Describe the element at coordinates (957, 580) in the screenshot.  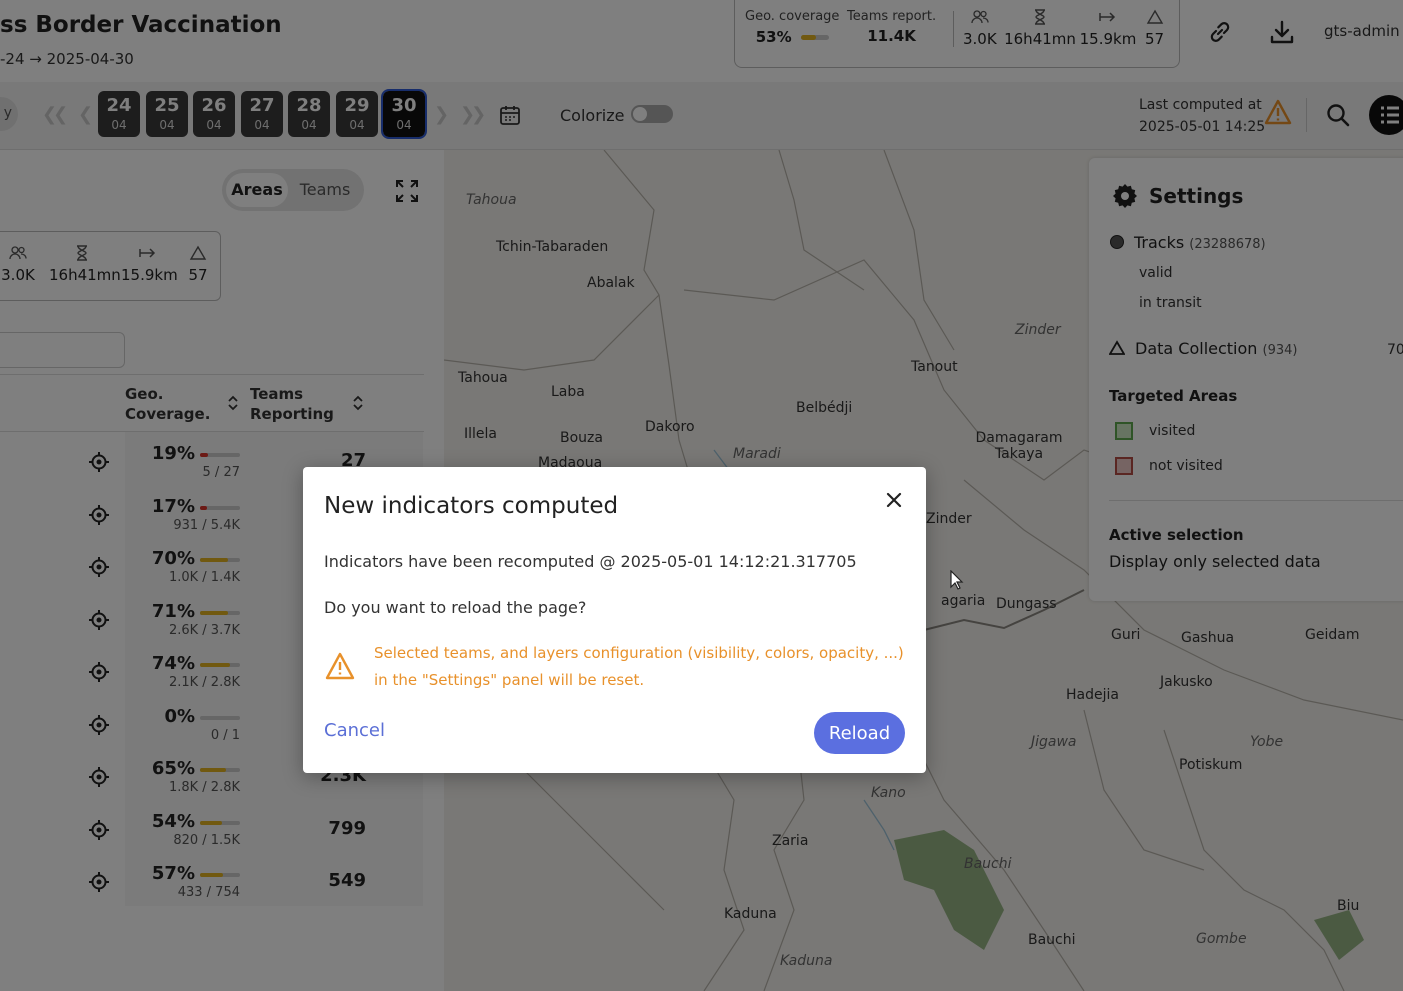
I see `mouse-cursor-icon` at that location.